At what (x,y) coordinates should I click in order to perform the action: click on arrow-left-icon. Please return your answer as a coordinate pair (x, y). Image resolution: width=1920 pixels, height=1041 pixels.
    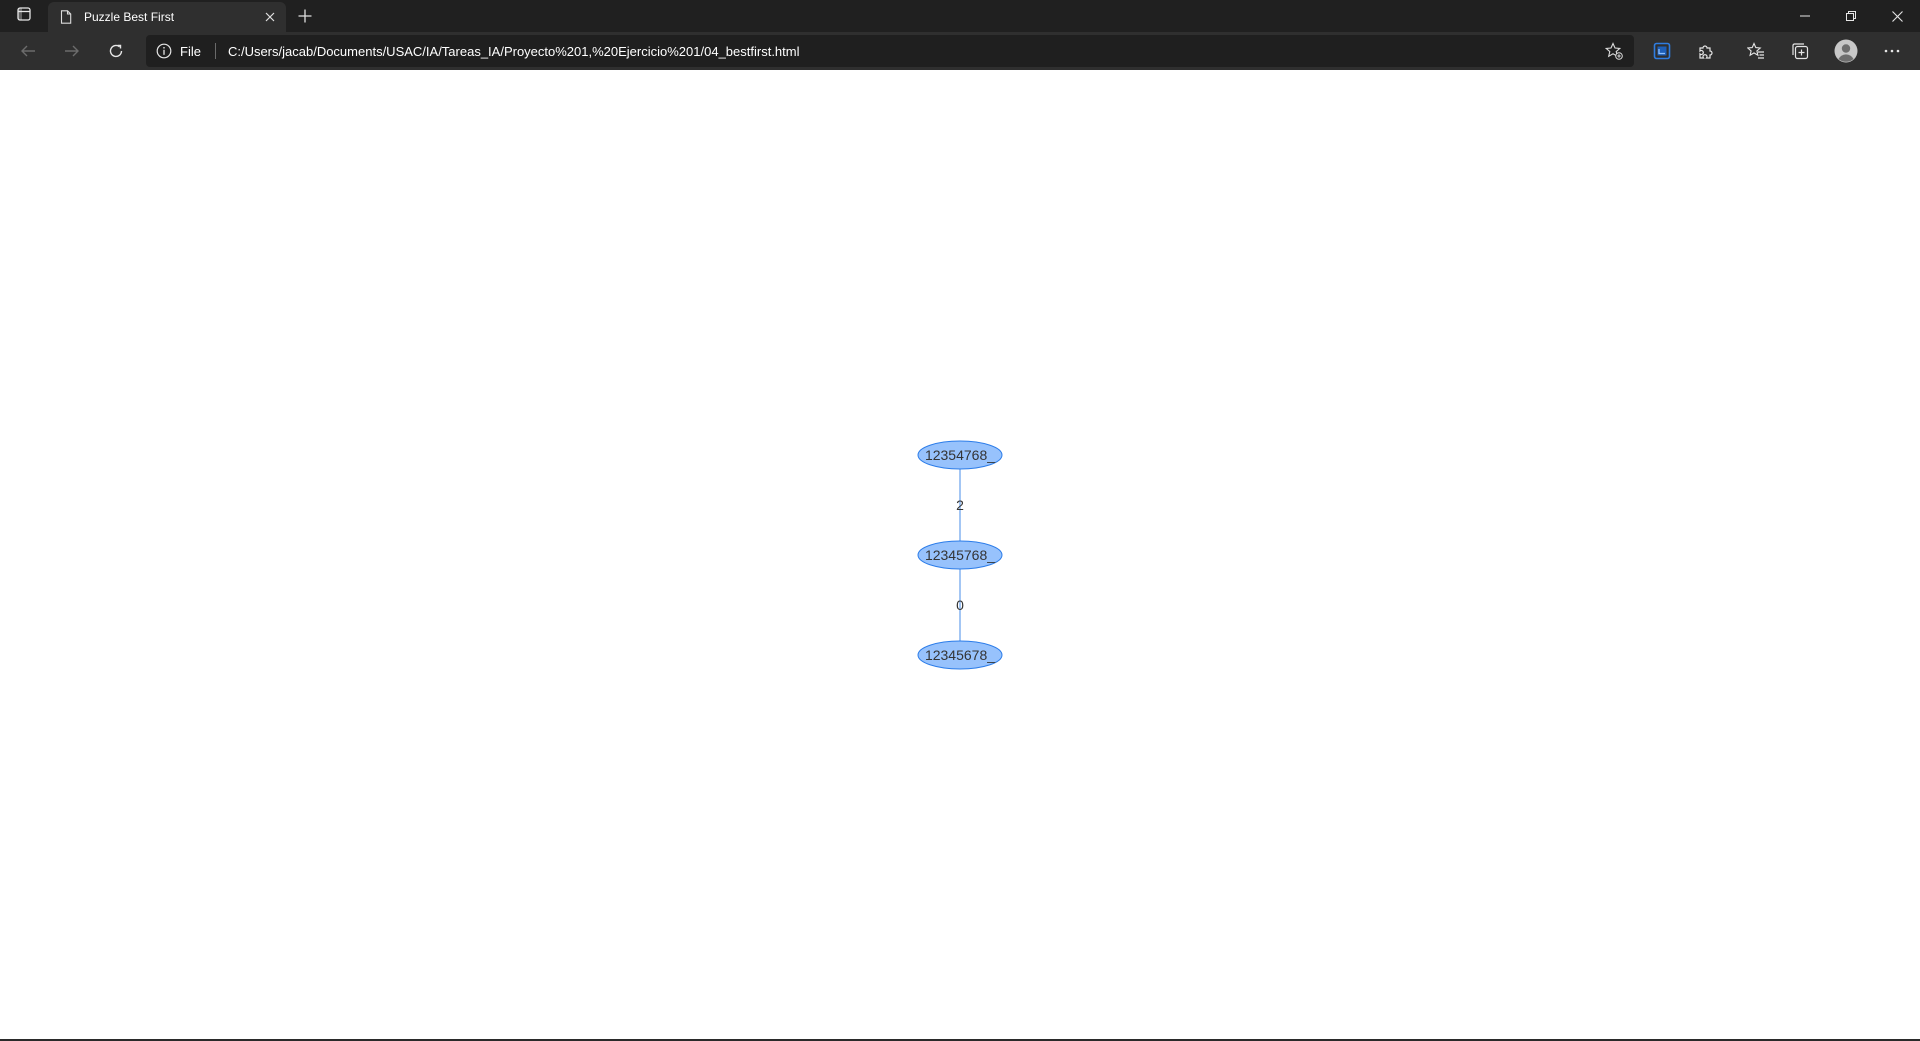
    Looking at the image, I should click on (28, 51).